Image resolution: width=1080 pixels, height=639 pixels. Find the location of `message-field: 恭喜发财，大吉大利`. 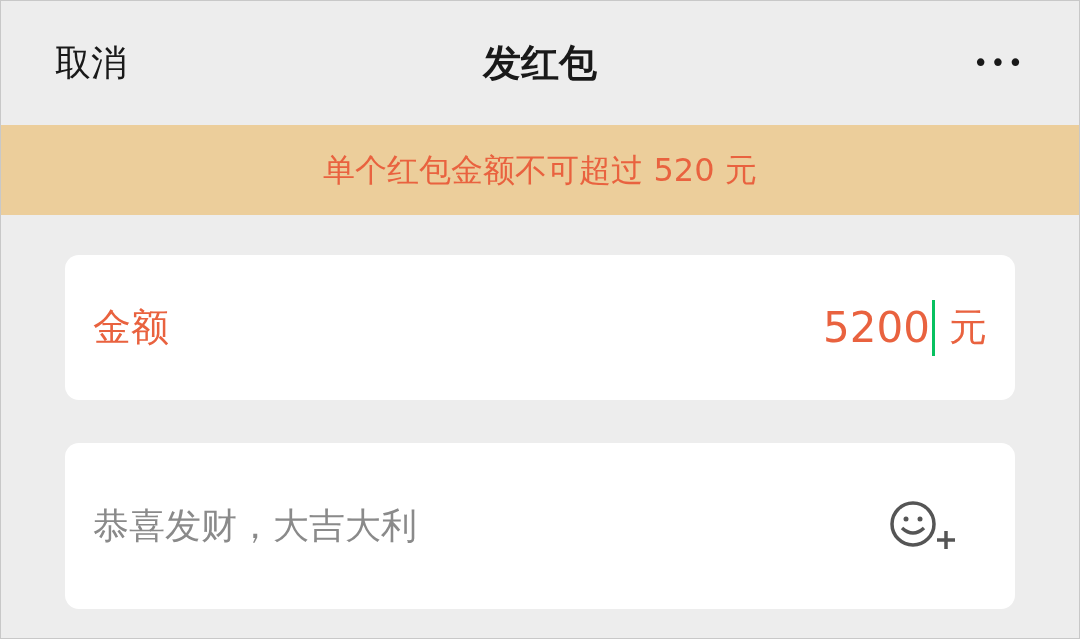

message-field: 恭喜发财，大吉大利 is located at coordinates (393, 526).